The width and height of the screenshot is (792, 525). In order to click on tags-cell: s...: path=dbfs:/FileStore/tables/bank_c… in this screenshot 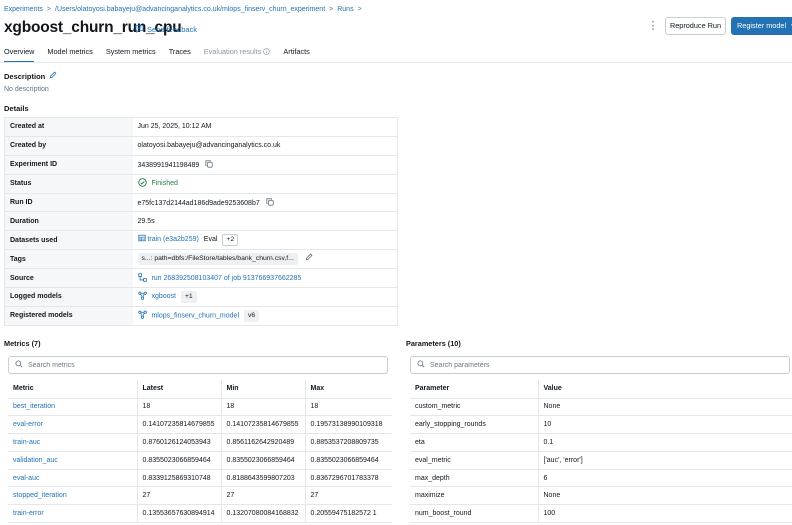, I will do `click(265, 259)`.